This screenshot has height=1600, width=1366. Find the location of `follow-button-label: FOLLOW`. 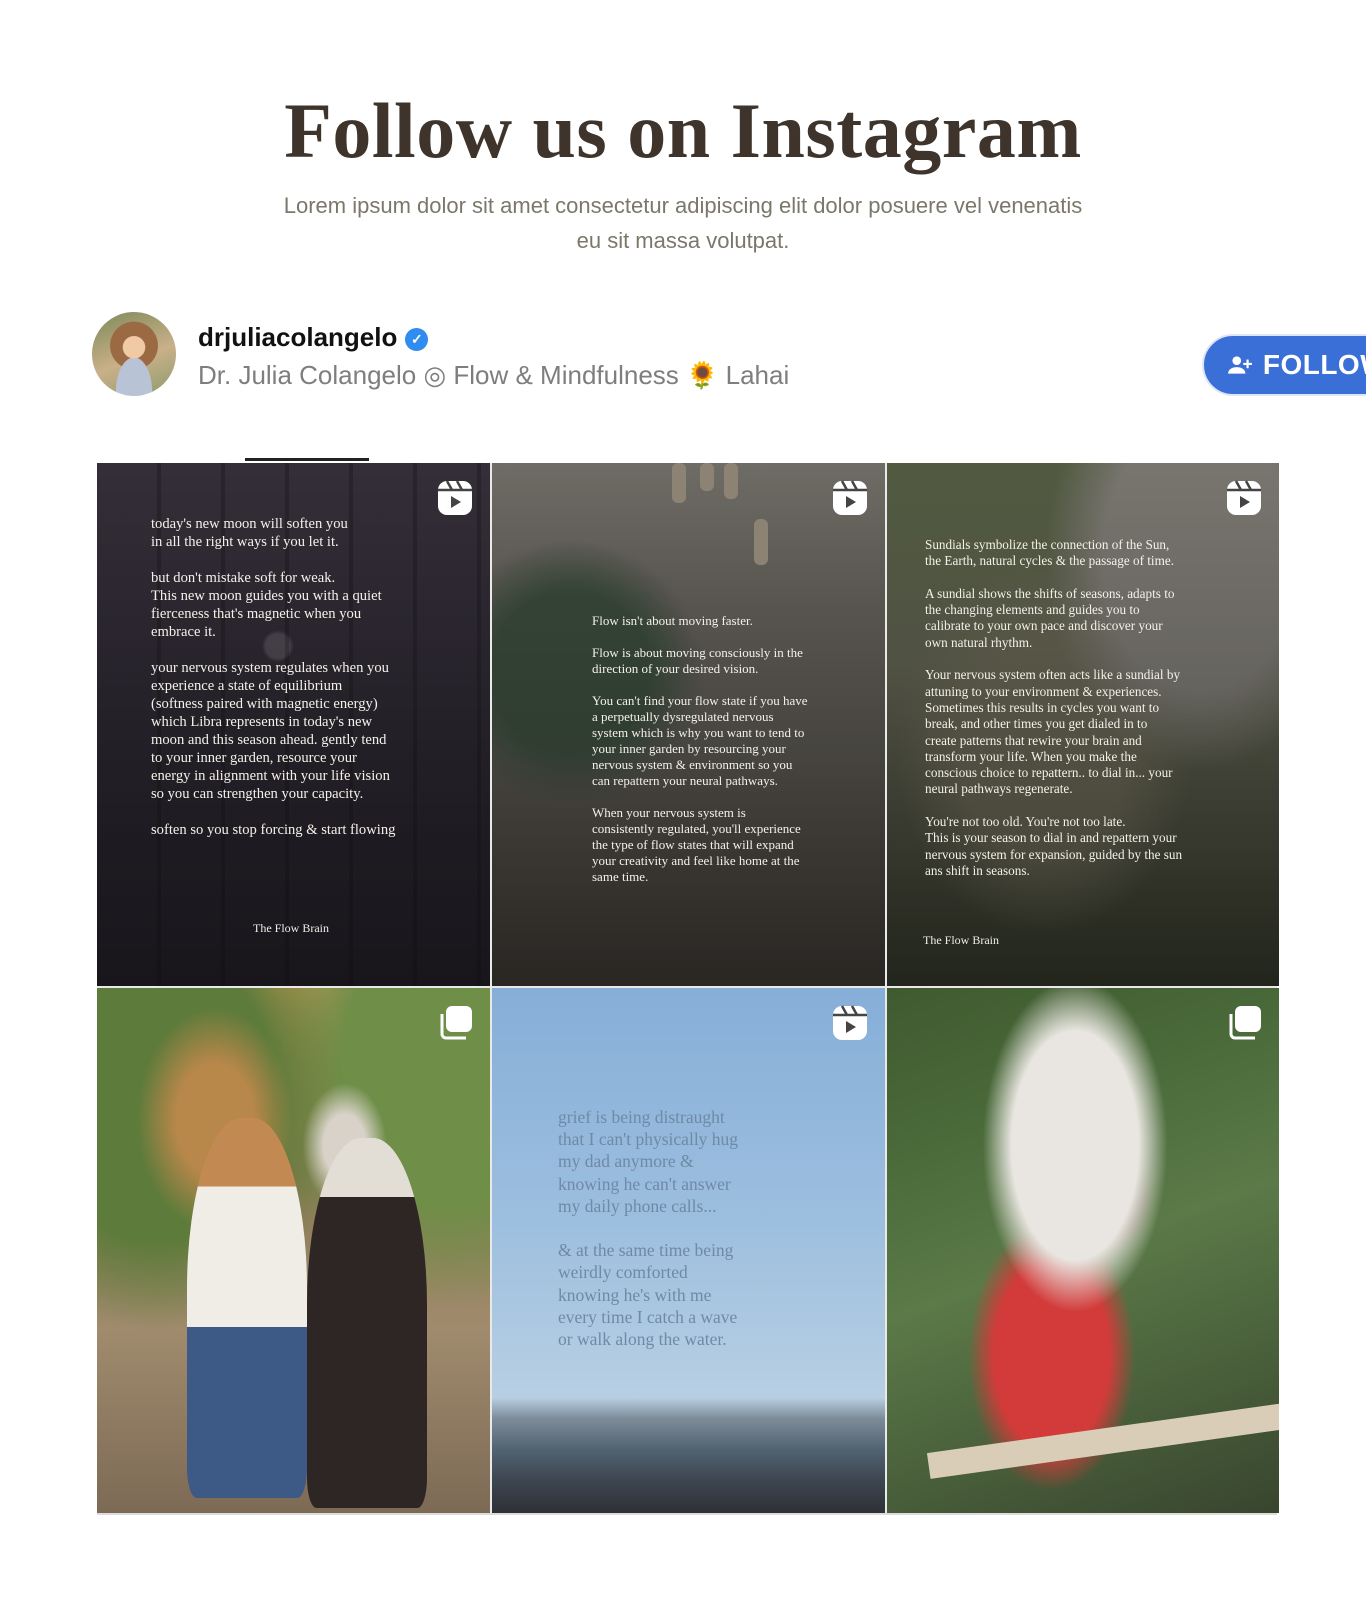

follow-button-label: FOLLOW is located at coordinates (1314, 364).